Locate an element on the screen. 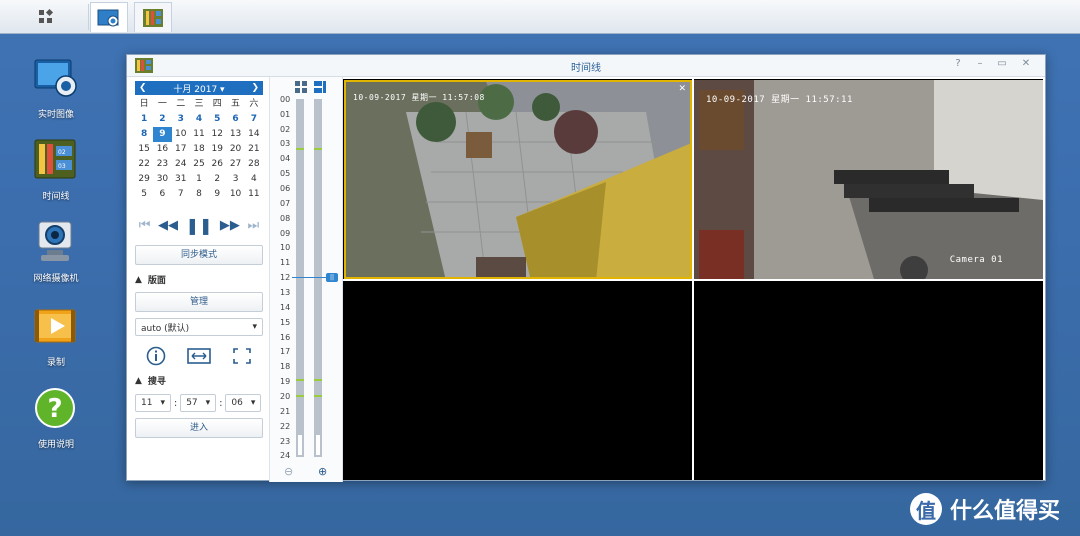 The image size is (1080, 536). second-select: 06 ▾ is located at coordinates (243, 403).